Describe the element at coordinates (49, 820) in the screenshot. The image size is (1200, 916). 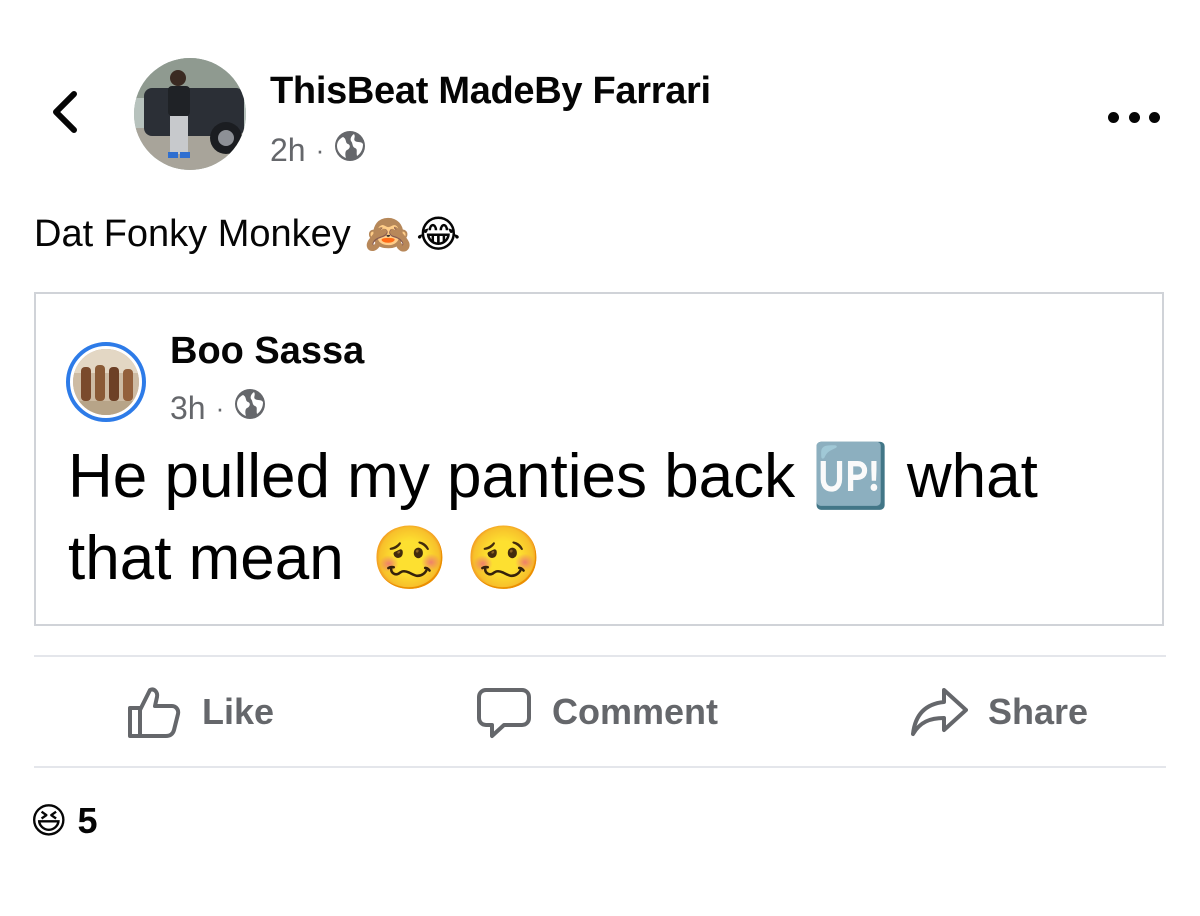
I see `laughing-face-icon: 😆` at that location.